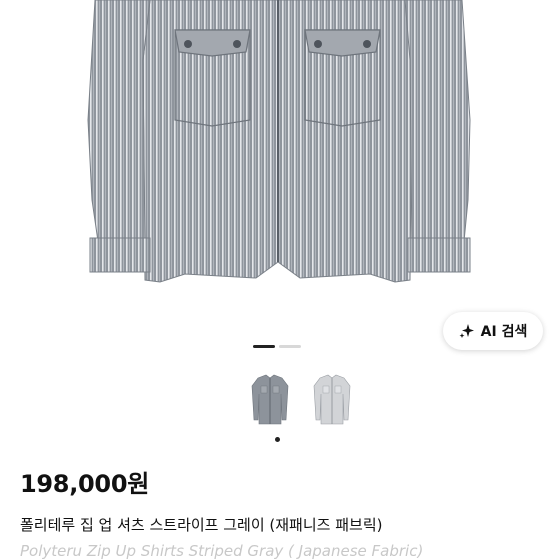 The width and height of the screenshot is (555, 560). What do you see at coordinates (301, 400) in the screenshot?
I see `thumbnail-strip` at bounding box center [301, 400].